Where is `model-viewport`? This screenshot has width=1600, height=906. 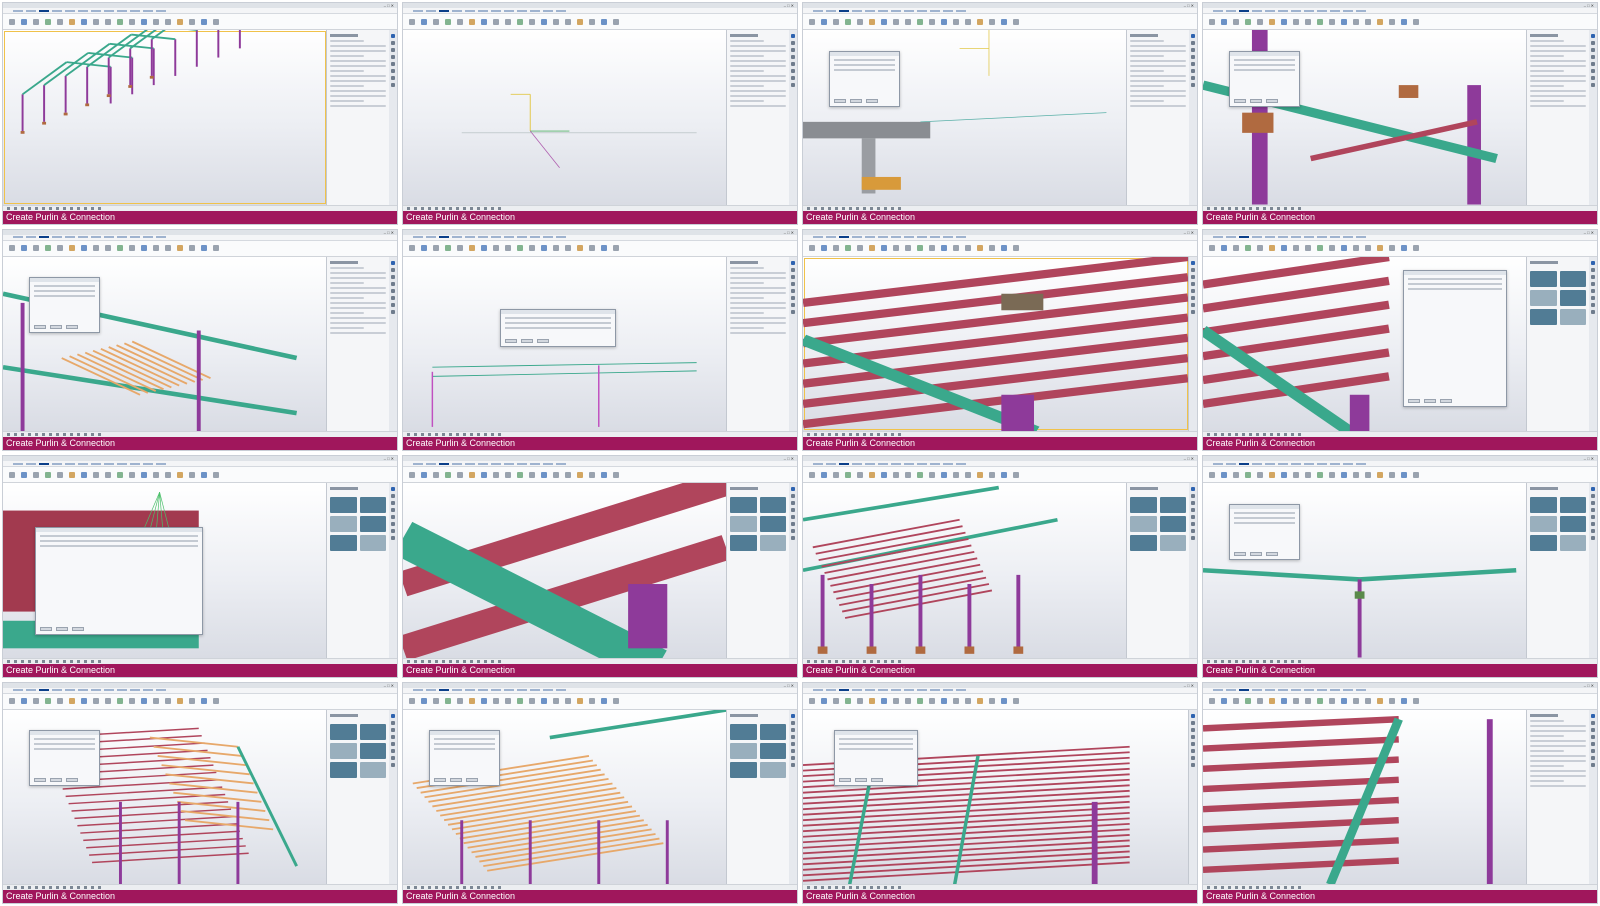 model-viewport is located at coordinates (565, 343).